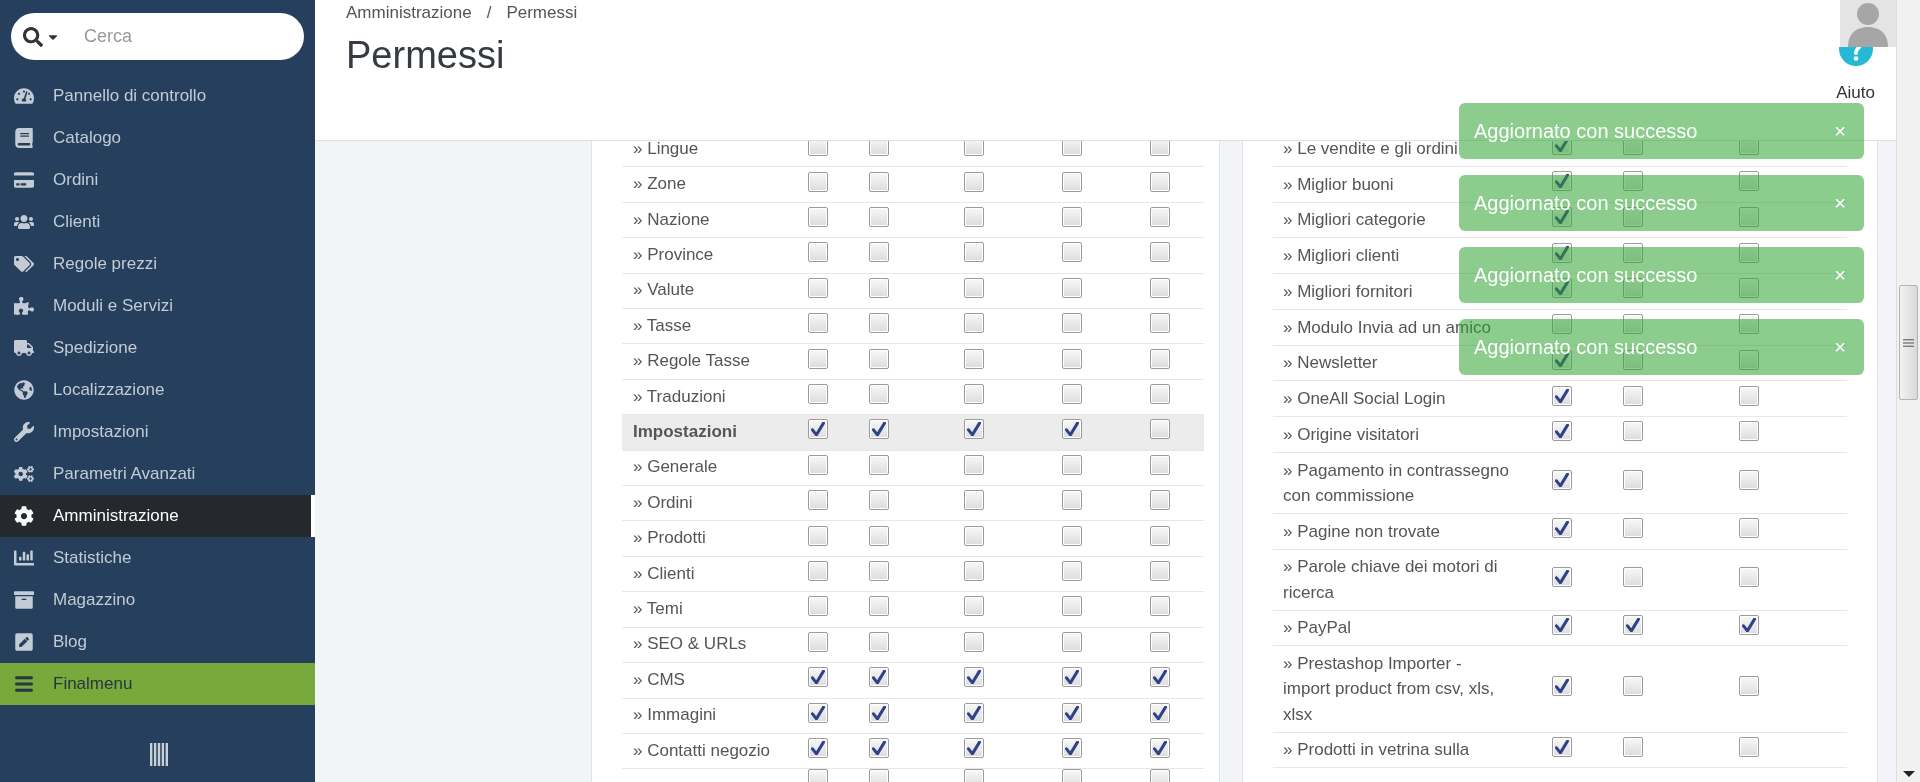 This screenshot has height=782, width=1920. What do you see at coordinates (157, 306) in the screenshot?
I see `sidebar-item: Moduli e Servizi` at bounding box center [157, 306].